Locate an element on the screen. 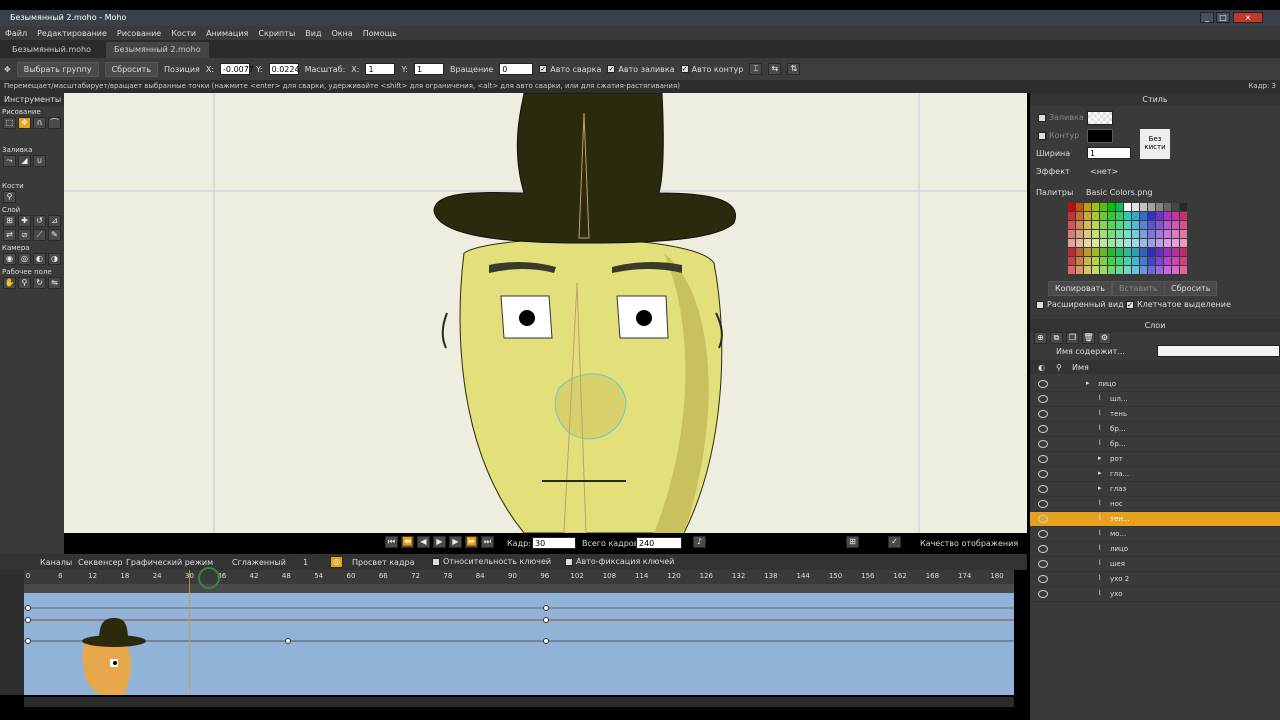 The width and height of the screenshot is (1280, 720). width-field: 1 is located at coordinates (1109, 153).